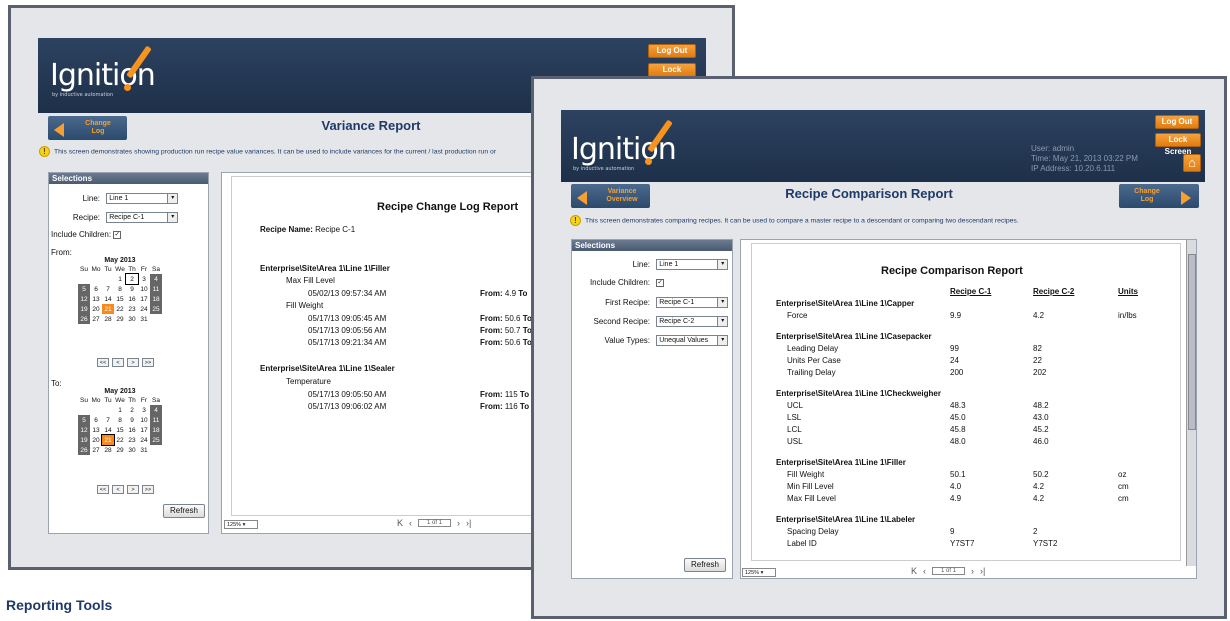  I want to click on value-types-value: Unequal Values, so click(684, 340).